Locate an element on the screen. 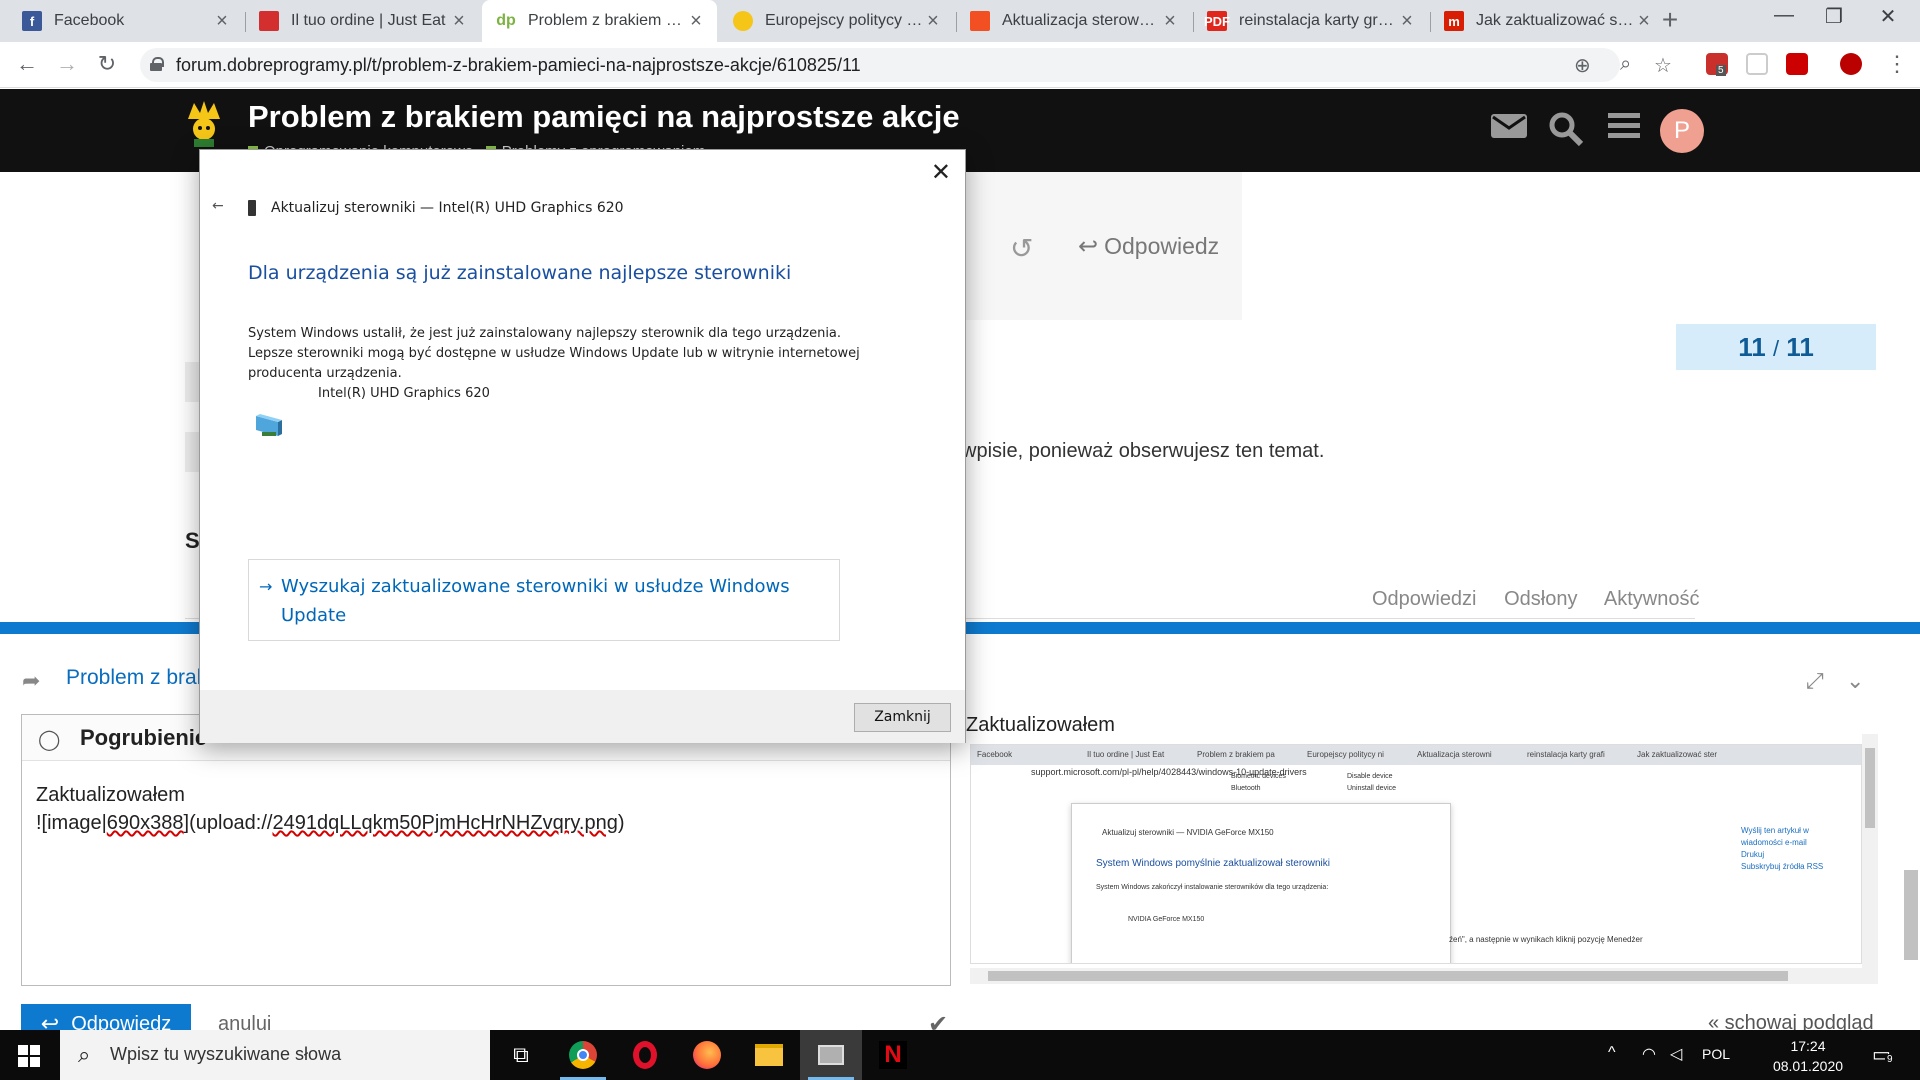 The width and height of the screenshot is (1920, 1080). preview-side-1: Wyślij ten artykuł w wiadomości e-mail is located at coordinates (1775, 836).